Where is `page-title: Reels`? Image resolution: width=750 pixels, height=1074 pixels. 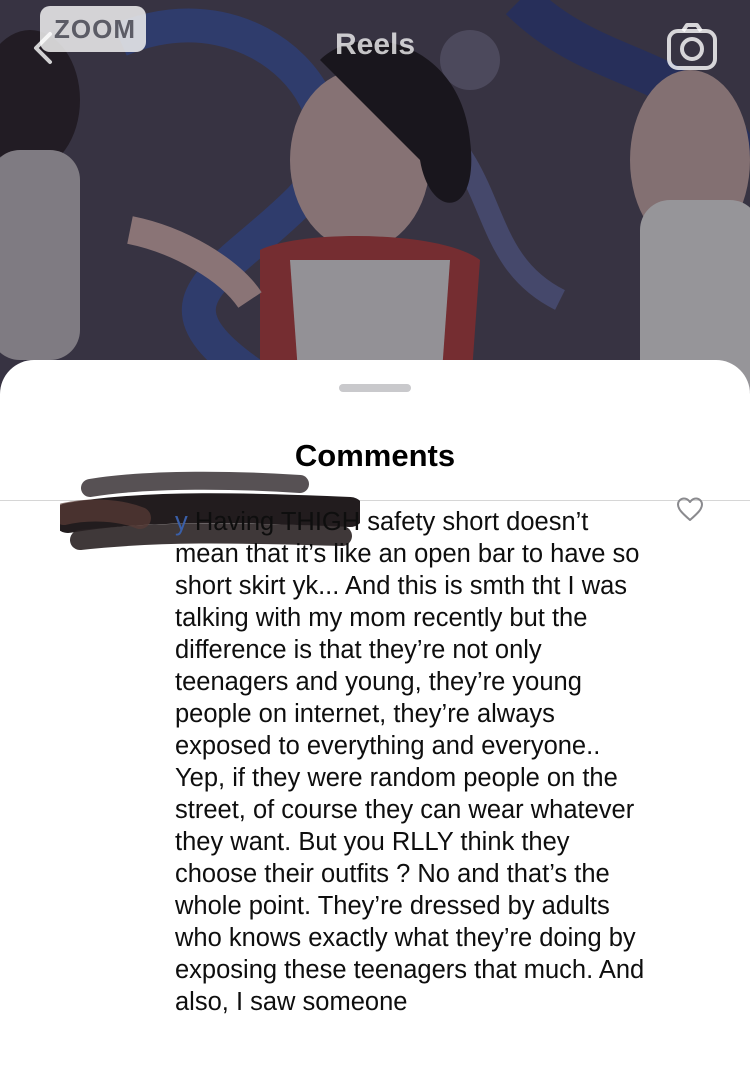
page-title: Reels is located at coordinates (375, 44).